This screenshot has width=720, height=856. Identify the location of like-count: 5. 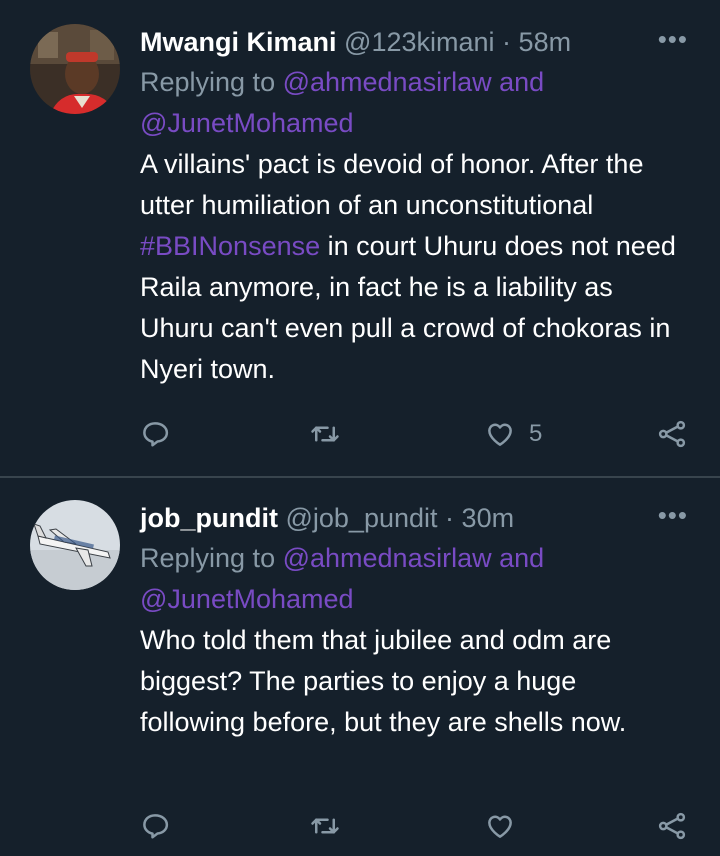
(536, 433).